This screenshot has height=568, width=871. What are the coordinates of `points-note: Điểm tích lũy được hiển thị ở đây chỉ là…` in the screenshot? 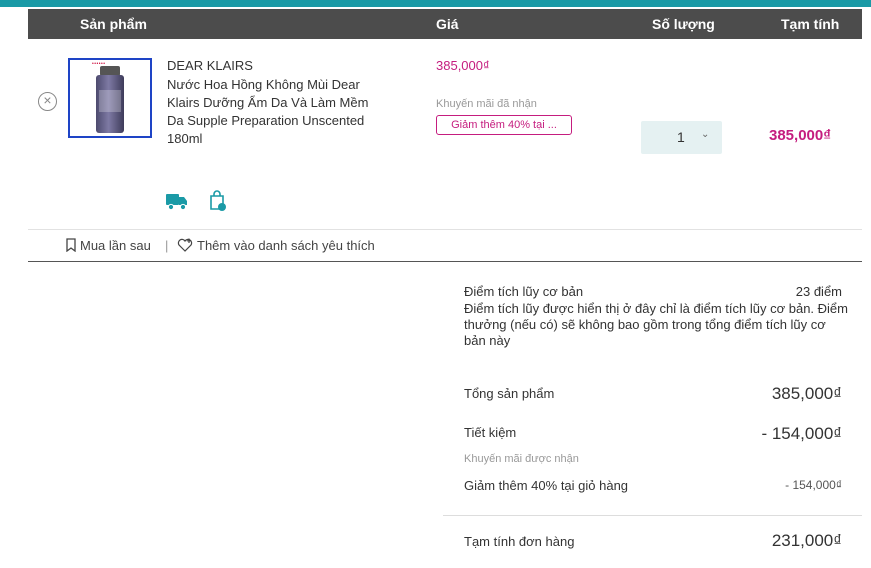 It's located at (656, 324).